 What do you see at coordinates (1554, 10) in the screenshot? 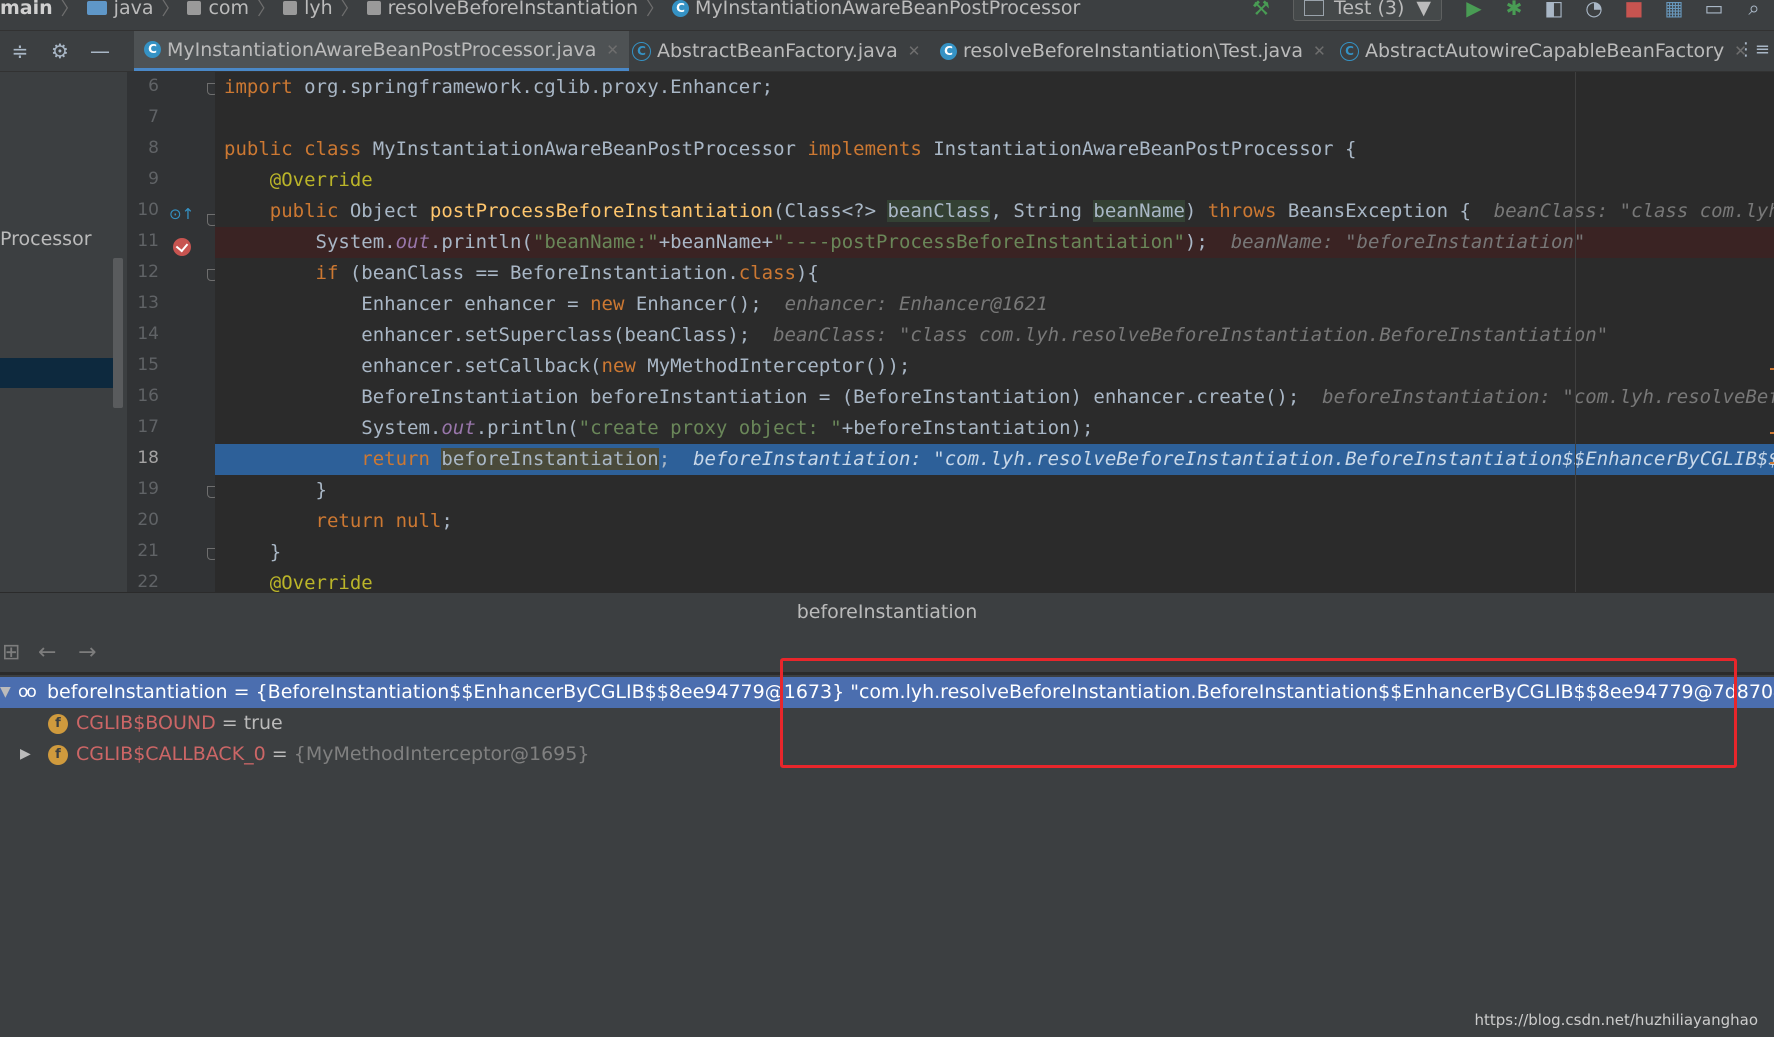
I see `coverage-icon: ◧` at bounding box center [1554, 10].